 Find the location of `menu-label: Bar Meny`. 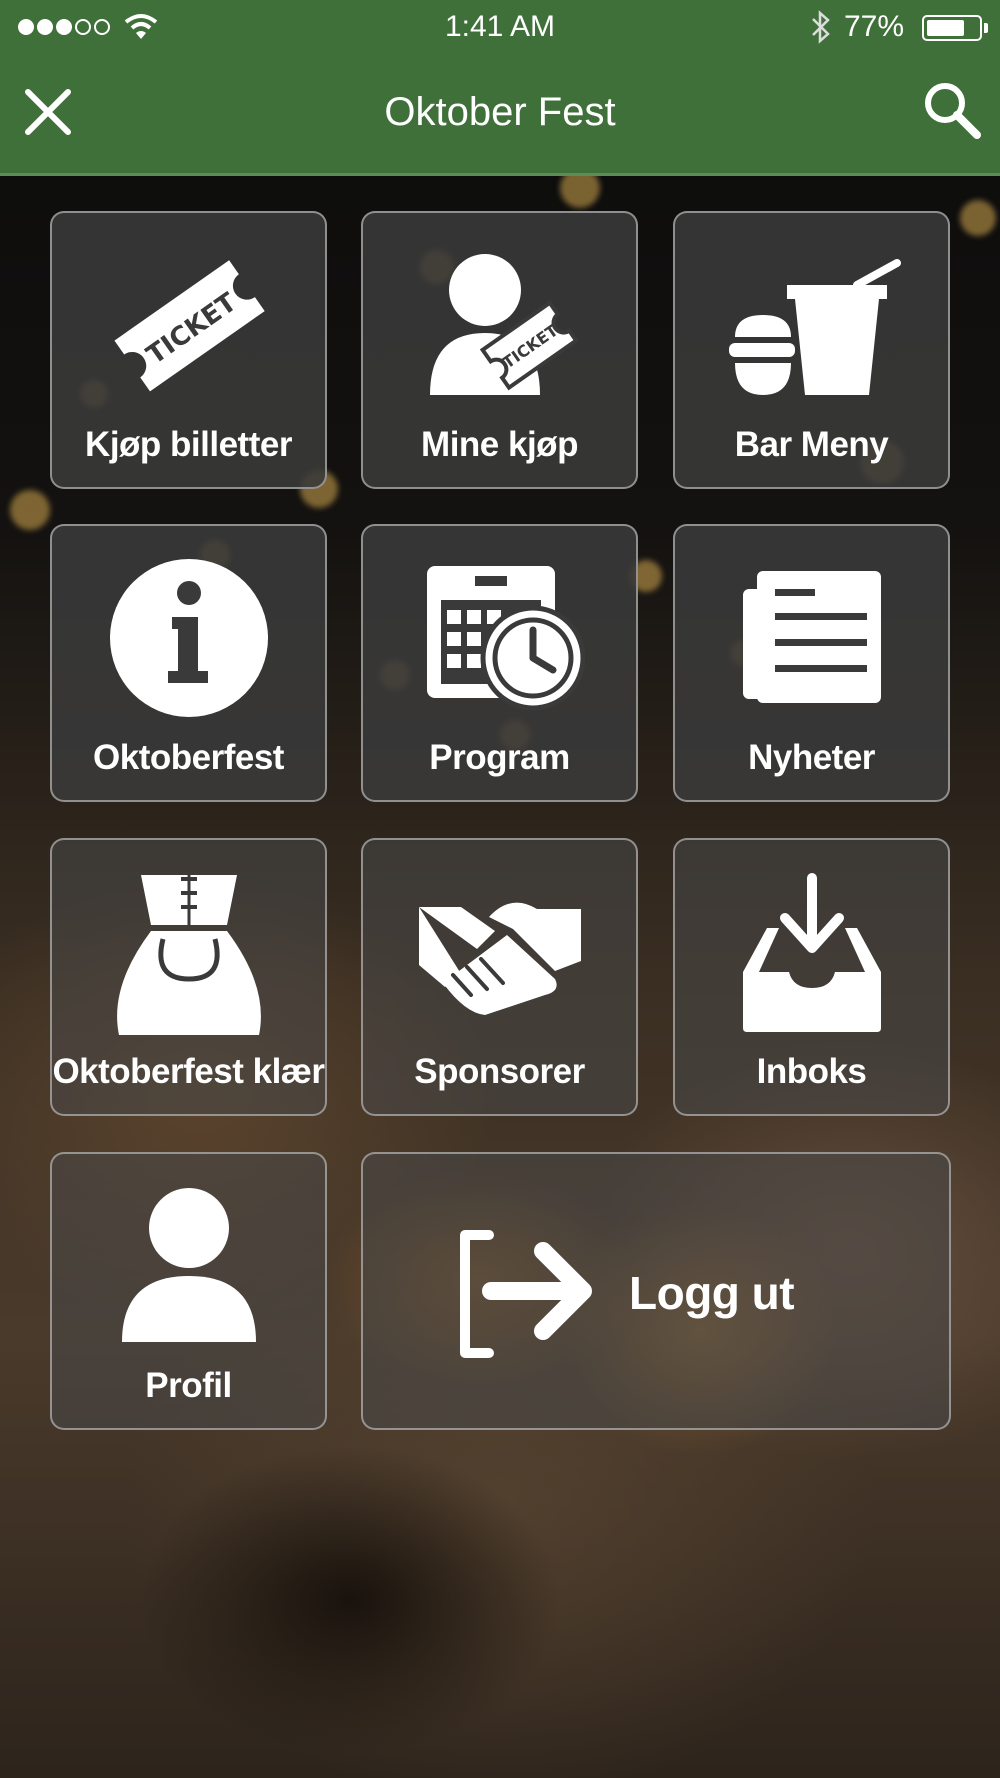

menu-label: Bar Meny is located at coordinates (811, 444).